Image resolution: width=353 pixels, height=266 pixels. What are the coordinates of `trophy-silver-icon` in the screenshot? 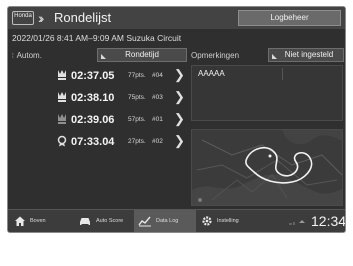 It's located at (62, 97).